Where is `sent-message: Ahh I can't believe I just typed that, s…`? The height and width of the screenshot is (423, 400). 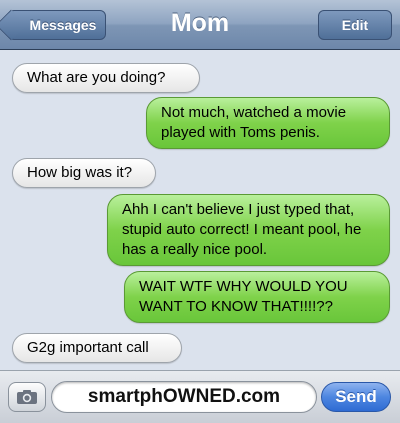
sent-message: Ahh I can't believe I just typed that, s… is located at coordinates (248, 230).